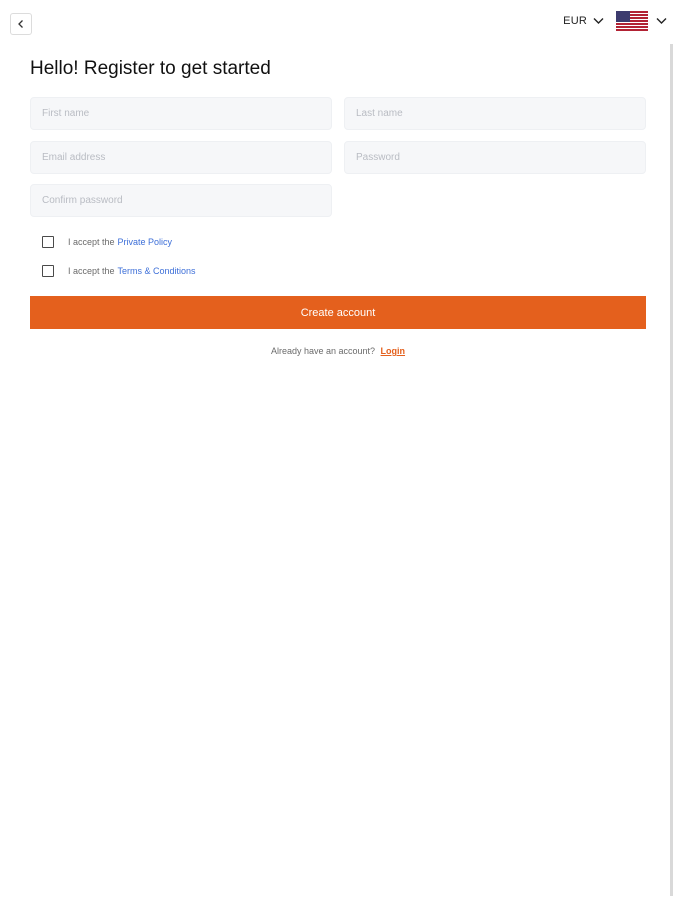 The image size is (675, 900). I want to click on last-name-input, so click(495, 113).